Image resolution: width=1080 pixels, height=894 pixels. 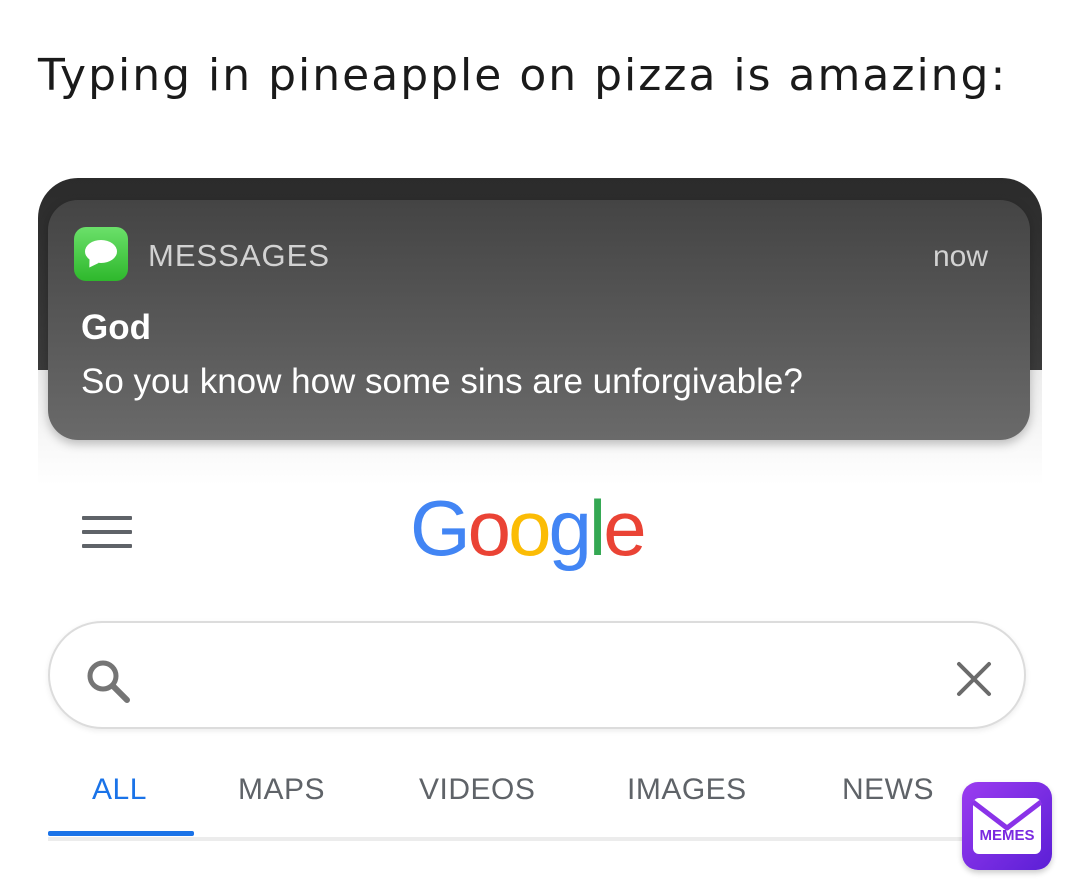 What do you see at coordinates (107, 532) in the screenshot?
I see `hamburger-menu-icon` at bounding box center [107, 532].